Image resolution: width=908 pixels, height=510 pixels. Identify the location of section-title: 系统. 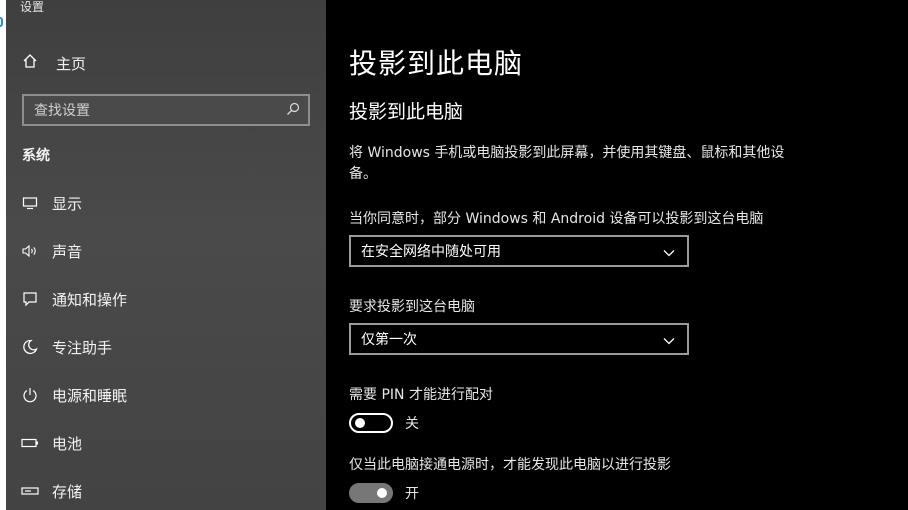
(36, 156).